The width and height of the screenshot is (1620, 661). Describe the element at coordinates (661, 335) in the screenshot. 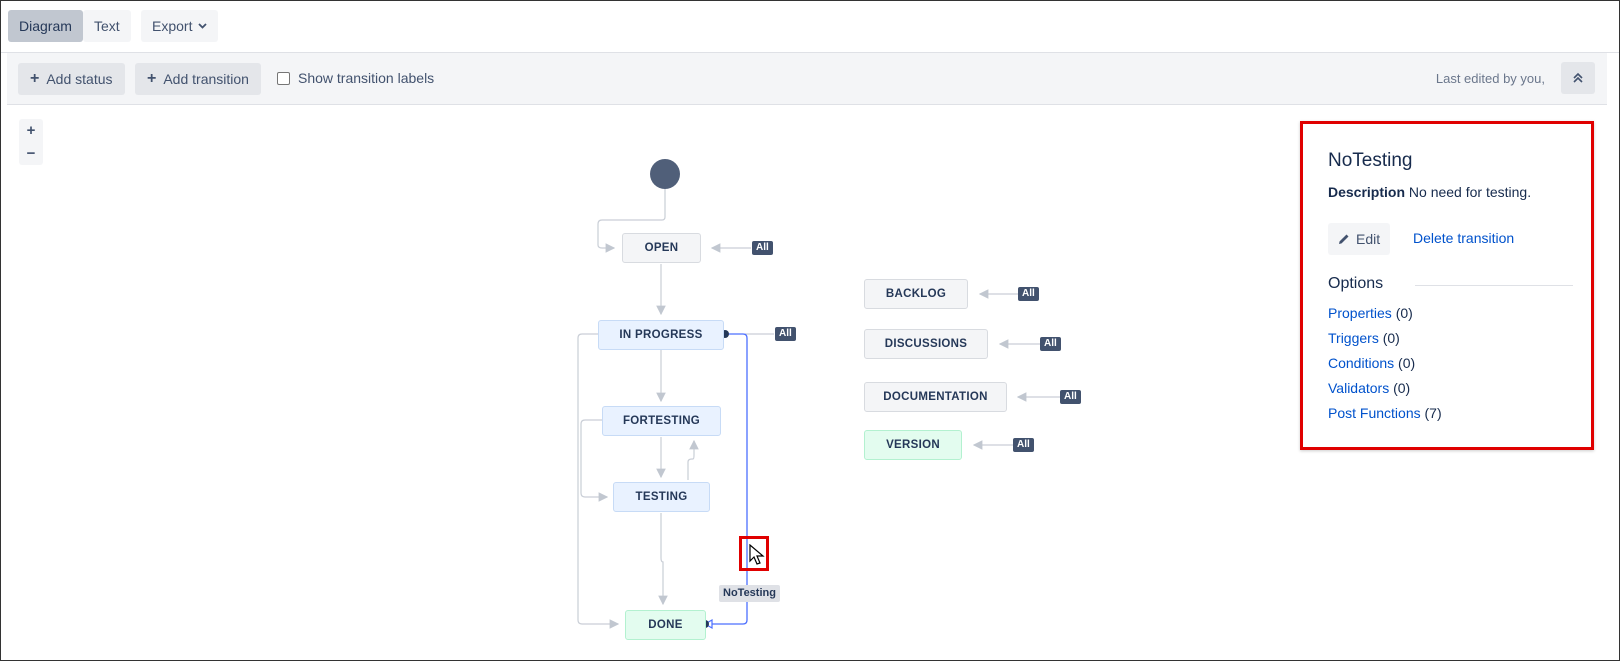

I see `status-in-progress: IN PROGRESS` at that location.